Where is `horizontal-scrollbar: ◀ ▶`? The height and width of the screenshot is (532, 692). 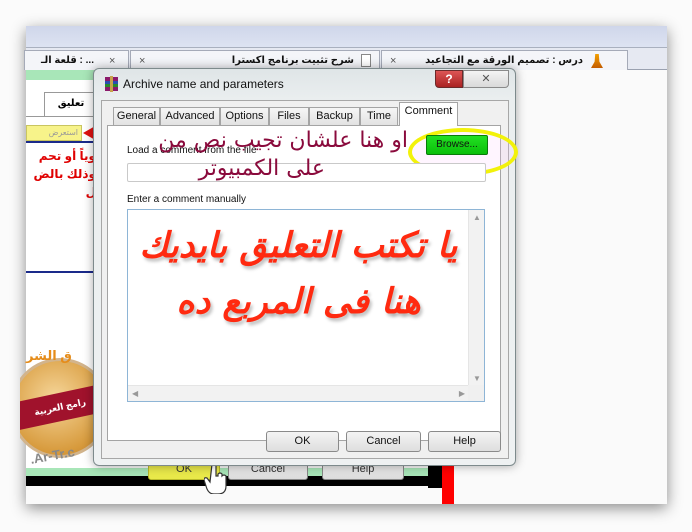
horizontal-scrollbar: ◀ ▶ is located at coordinates (298, 393).